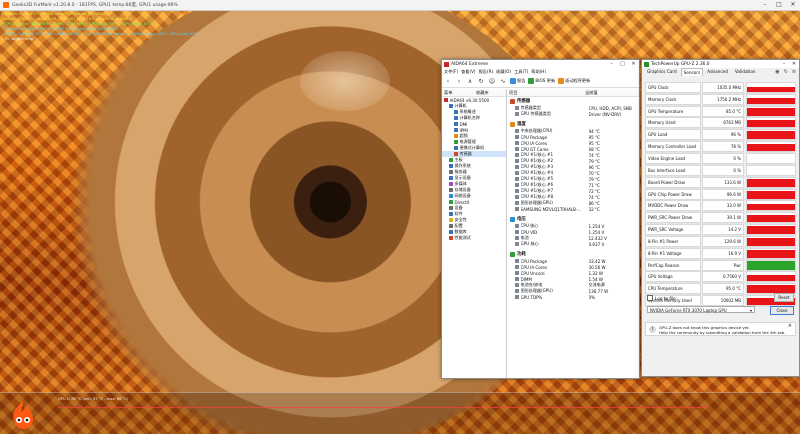 The width and height of the screenshot is (800, 434). Describe the element at coordinates (777, 72) in the screenshot. I see `camera-icon: ◉` at that location.